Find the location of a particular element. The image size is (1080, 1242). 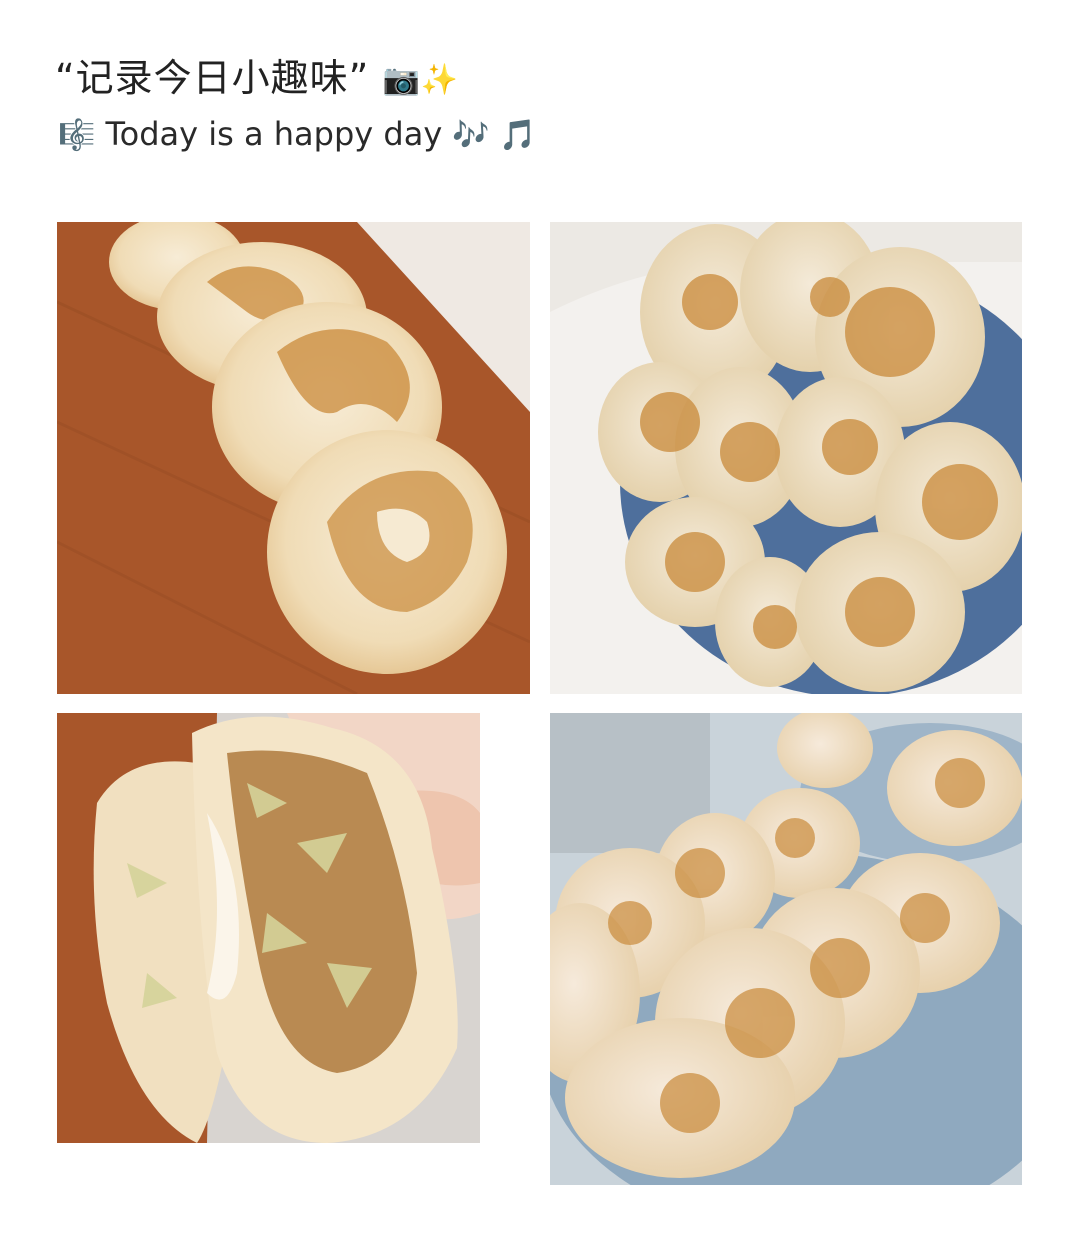

photo-bun-filling-image is located at coordinates (268, 928).